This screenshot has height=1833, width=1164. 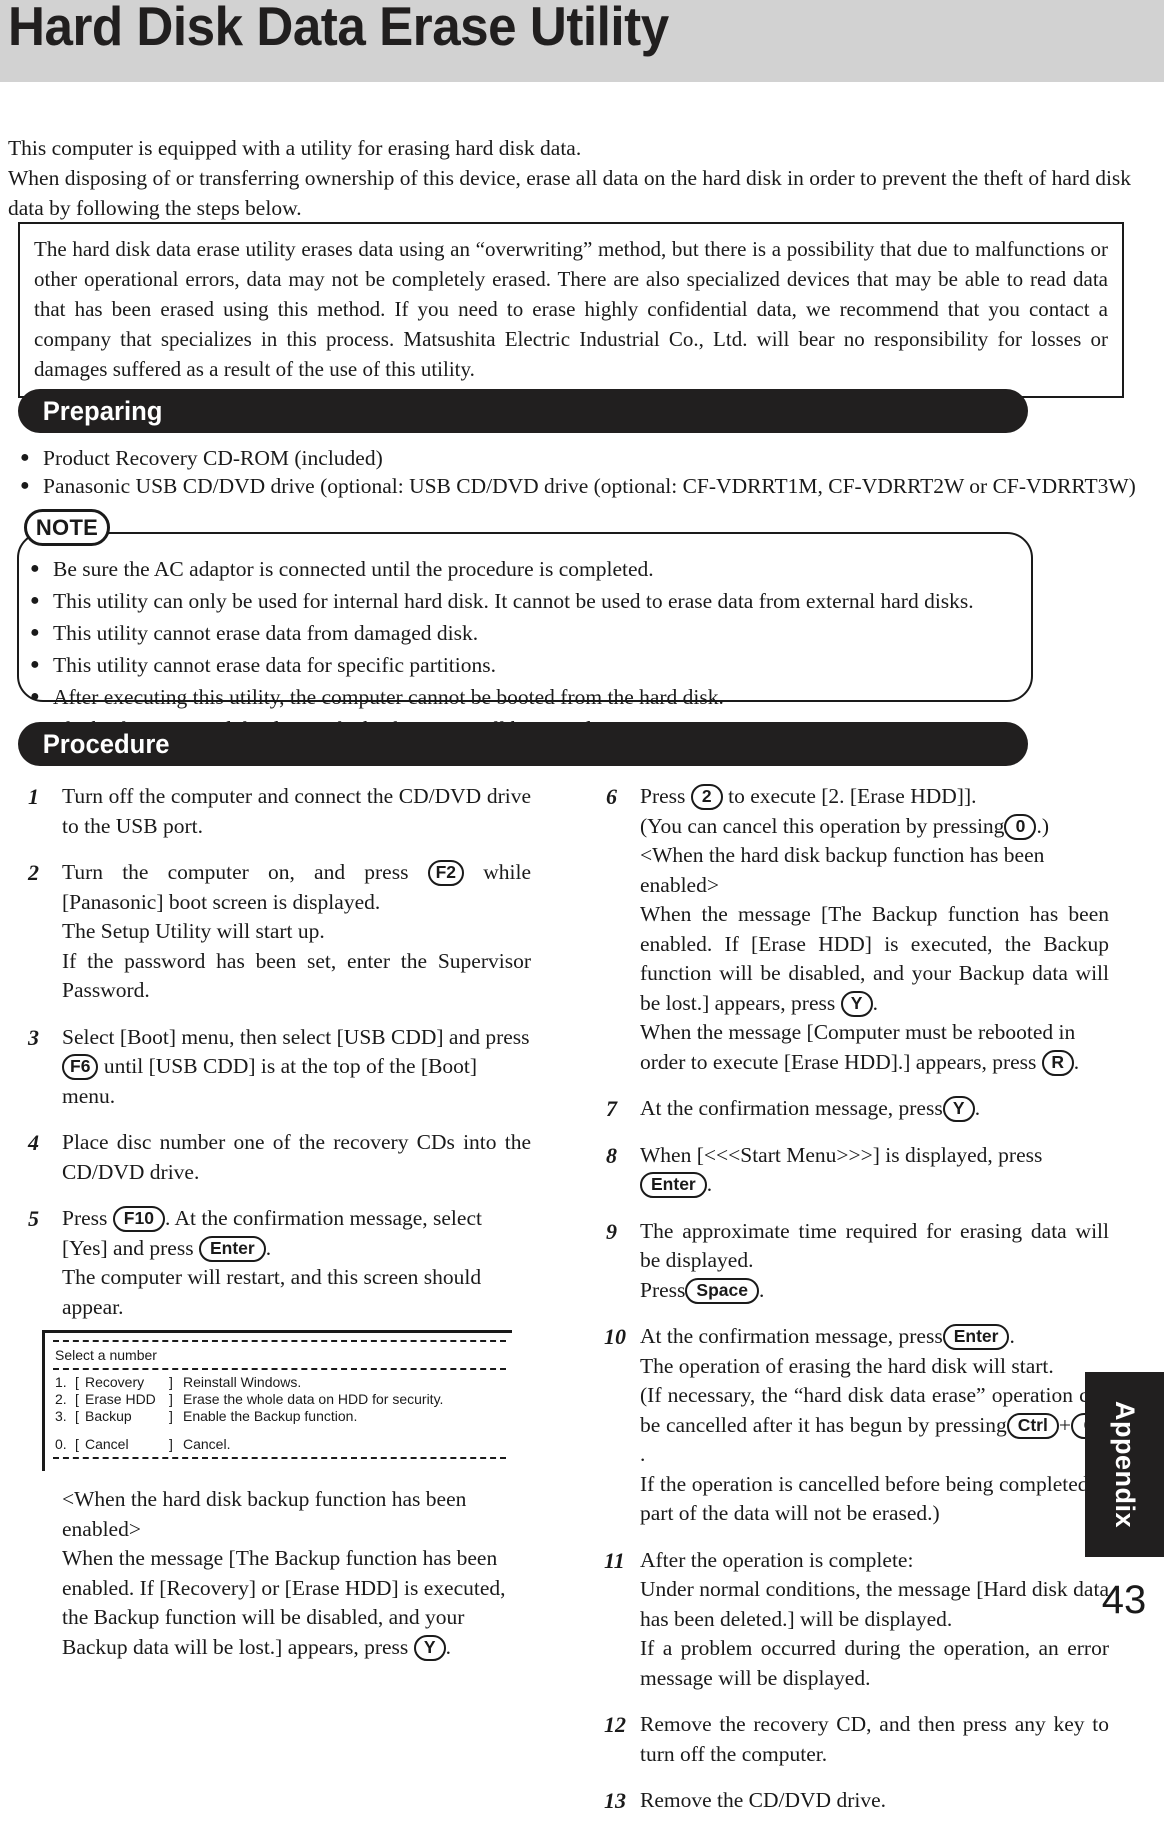 What do you see at coordinates (61, 1444) in the screenshot?
I see `menu-index: 0.` at bounding box center [61, 1444].